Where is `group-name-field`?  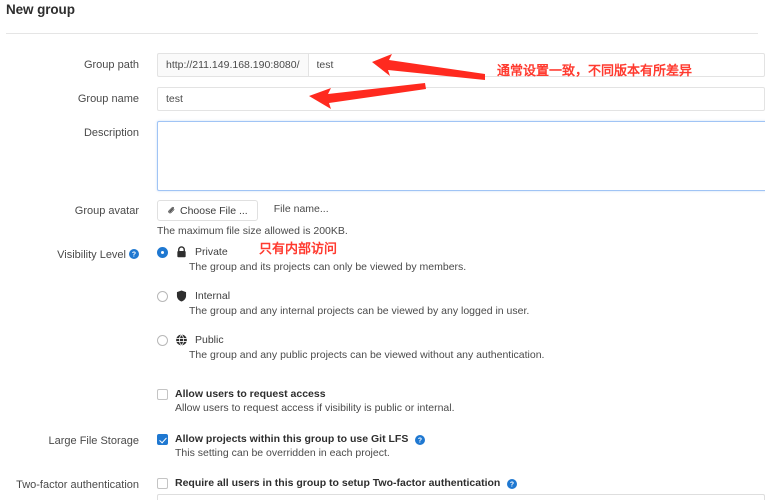
group-name-field is located at coordinates (461, 99).